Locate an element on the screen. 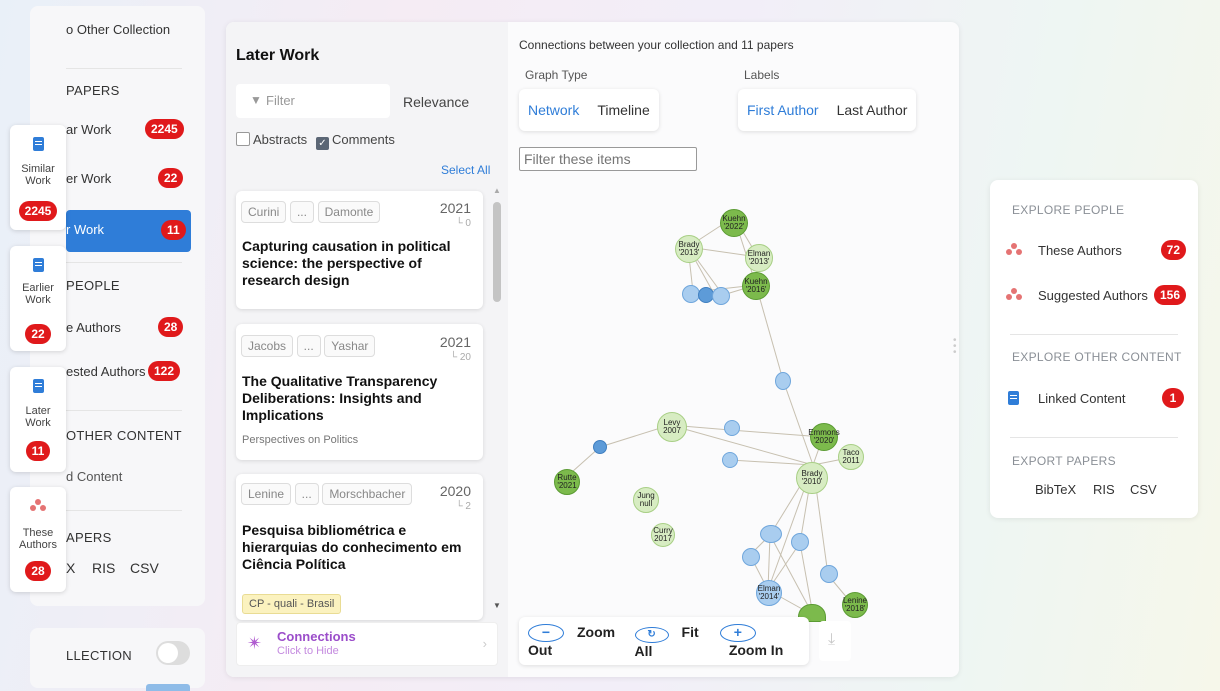  graph-node: Brady '2010' is located at coordinates (812, 478).